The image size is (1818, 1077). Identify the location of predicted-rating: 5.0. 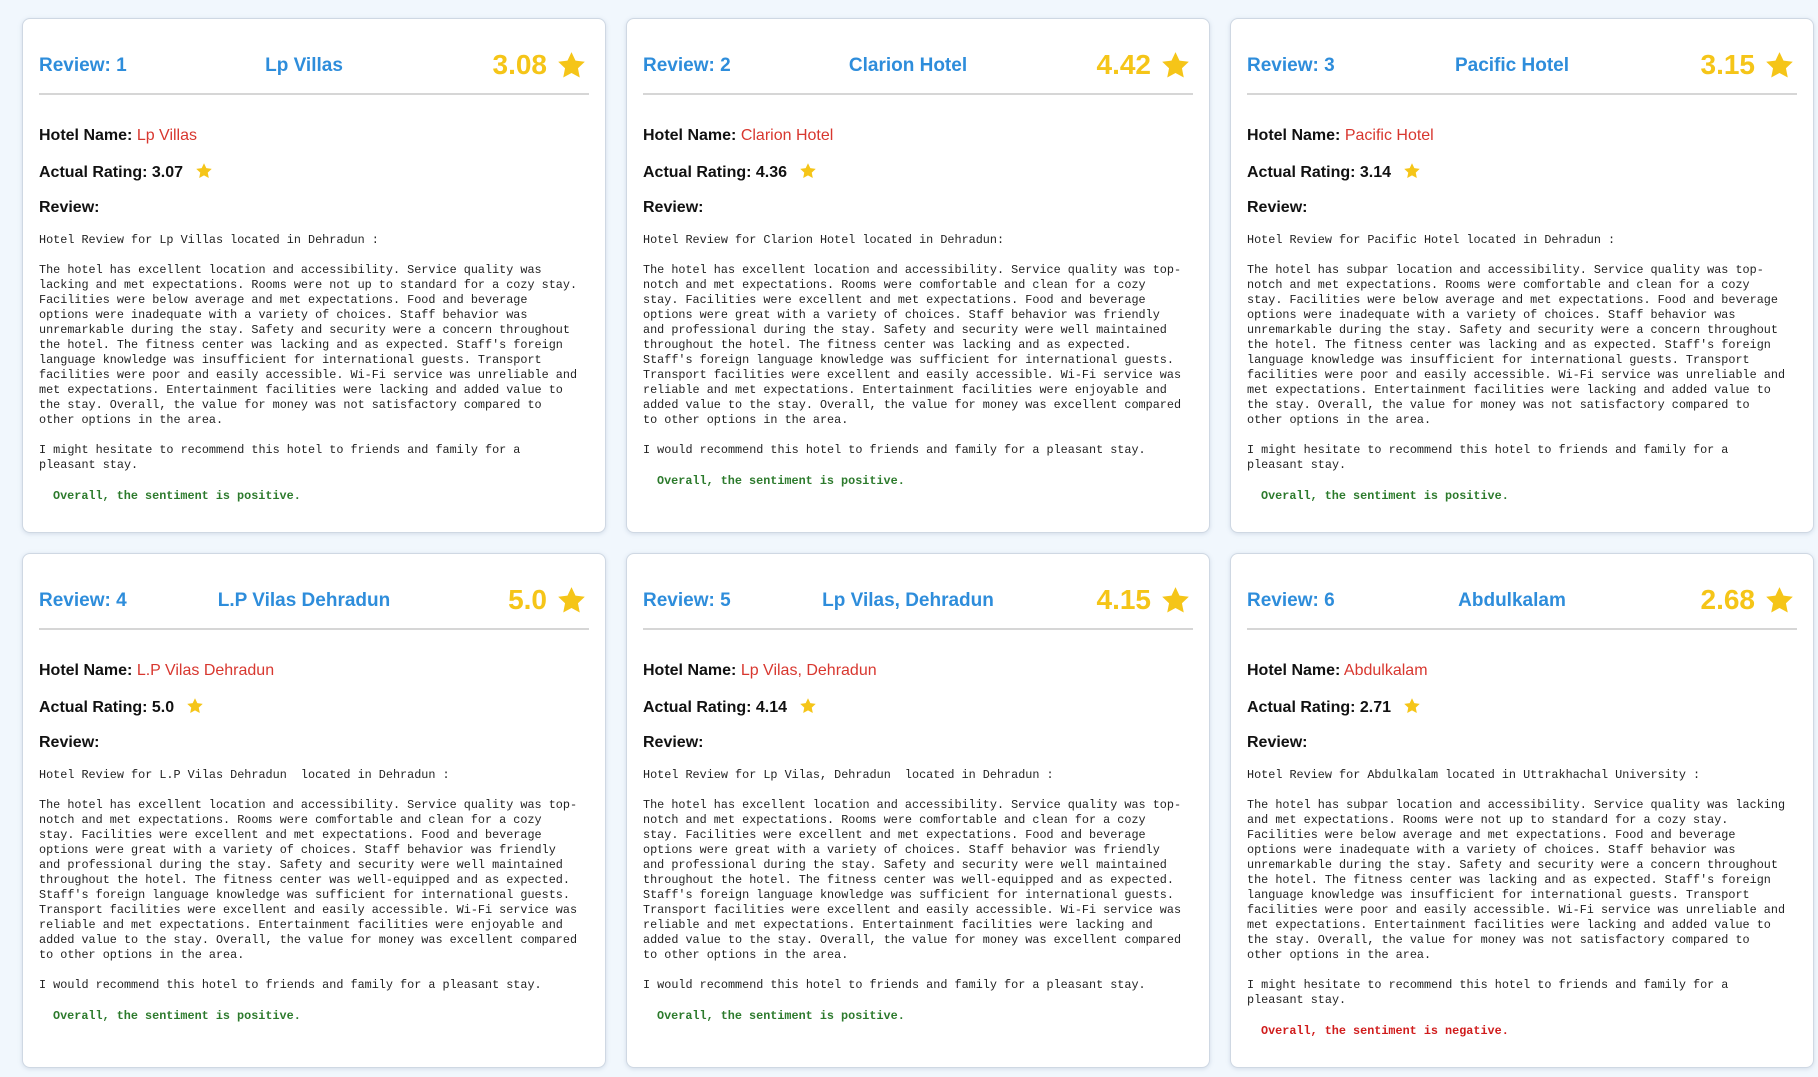
(547, 600).